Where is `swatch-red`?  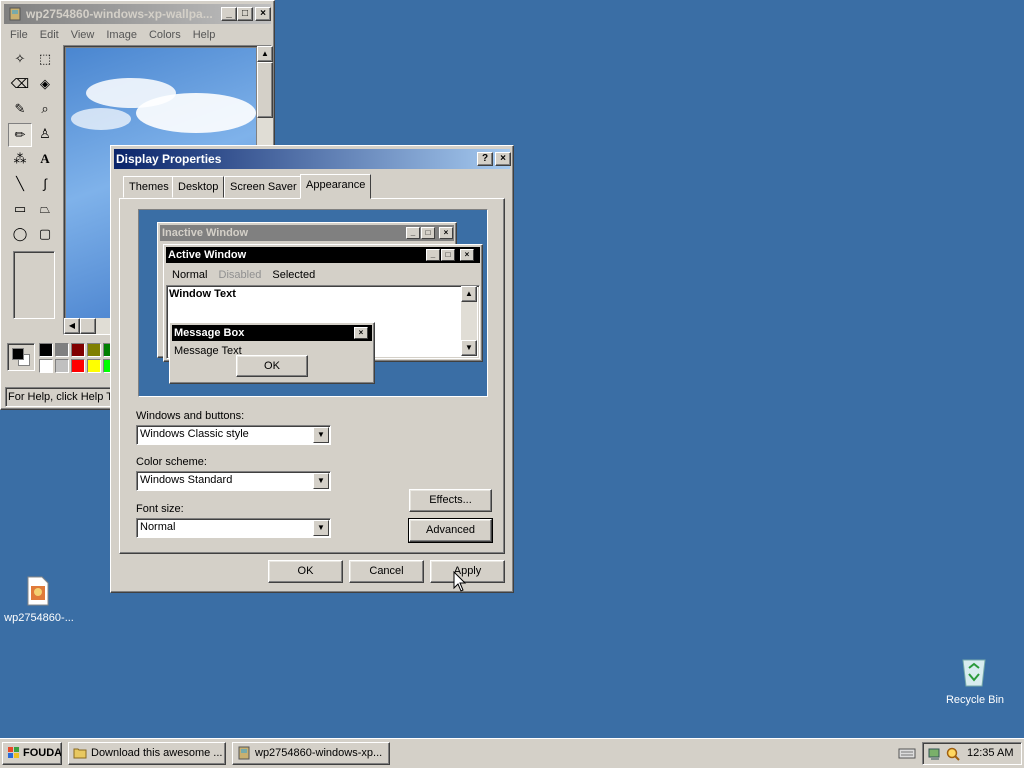 swatch-red is located at coordinates (78, 366).